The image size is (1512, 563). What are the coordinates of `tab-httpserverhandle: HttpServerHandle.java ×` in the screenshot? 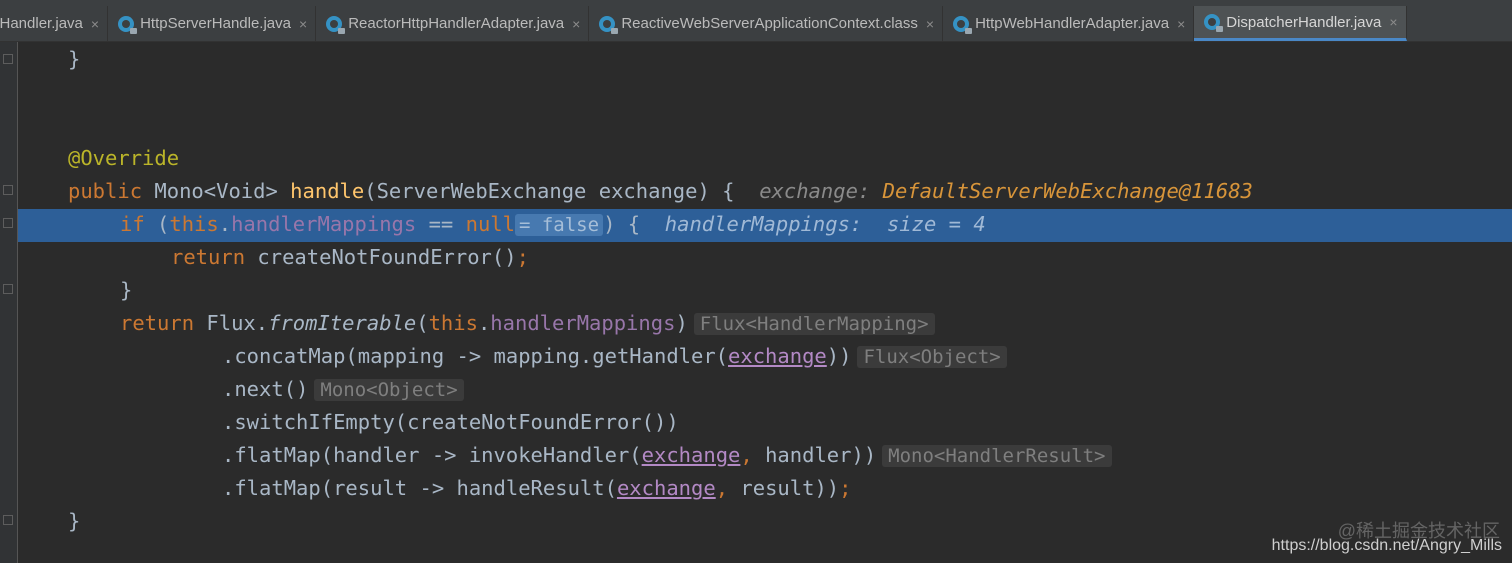 It's located at (212, 23).